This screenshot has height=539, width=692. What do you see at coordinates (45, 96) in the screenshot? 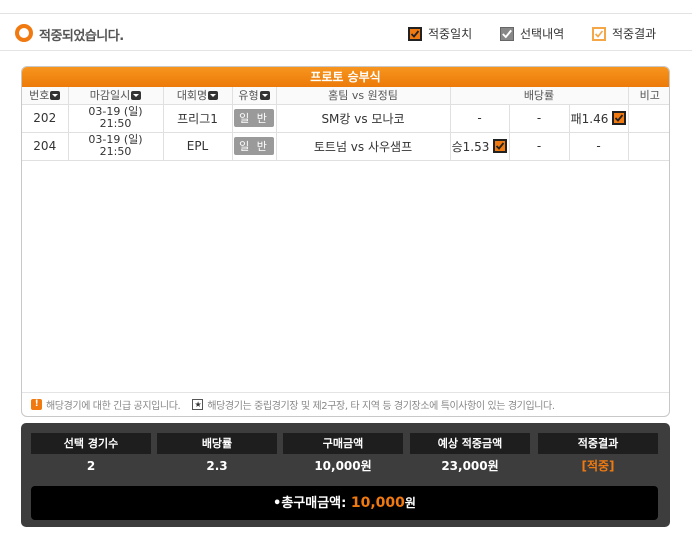
I see `col-no: 번호` at bounding box center [45, 96].